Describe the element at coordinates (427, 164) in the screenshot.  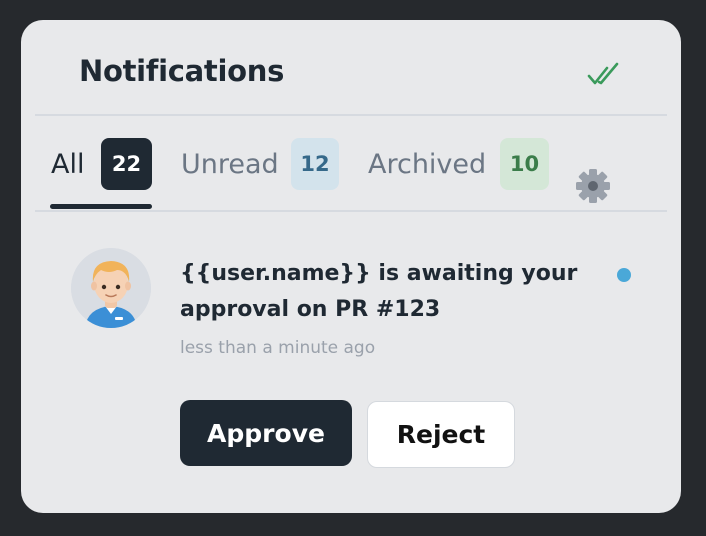
I see `tab-archived-label: Archived` at that location.